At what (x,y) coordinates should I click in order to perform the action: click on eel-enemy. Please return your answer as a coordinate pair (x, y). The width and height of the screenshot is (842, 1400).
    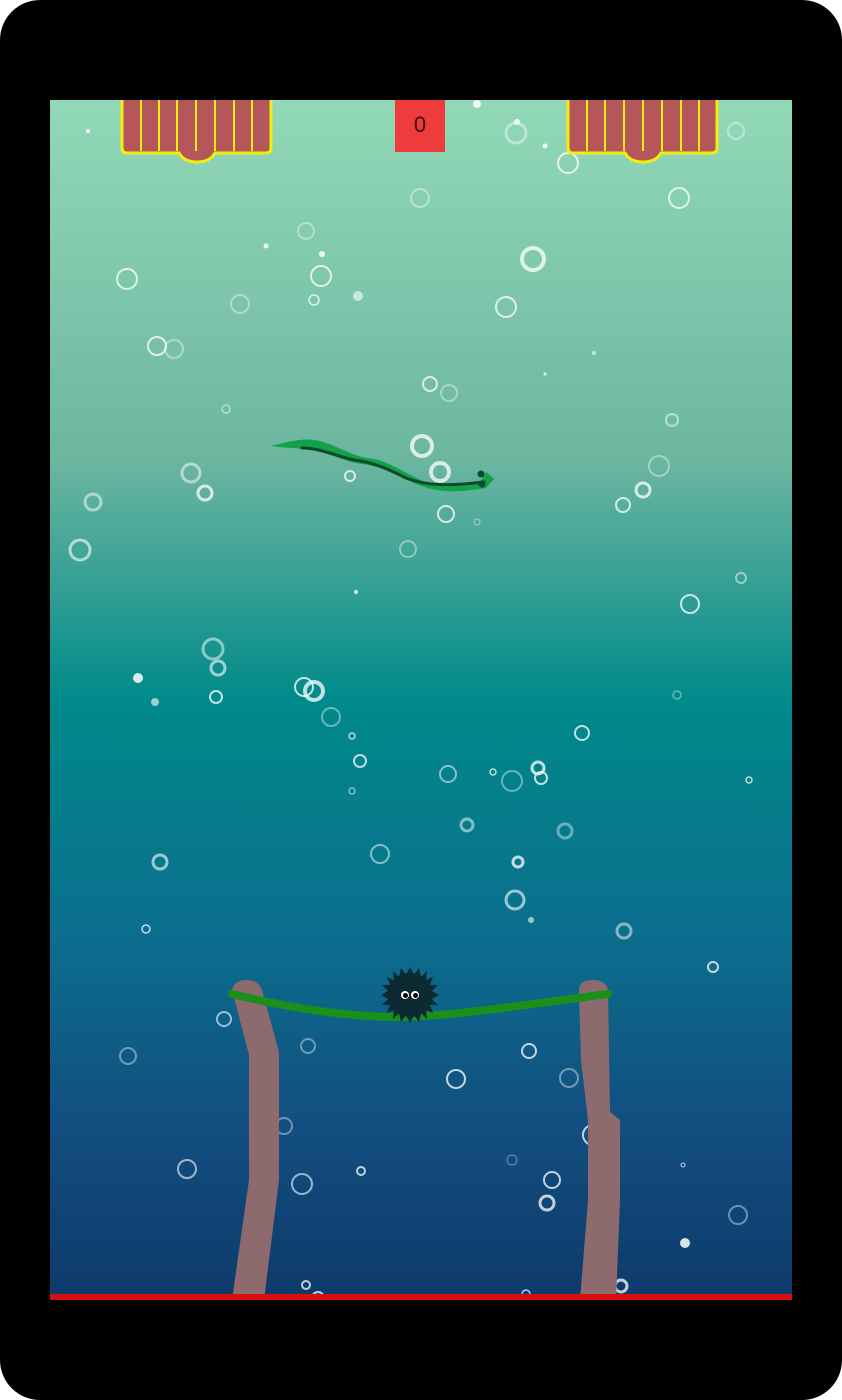
    Looking at the image, I should click on (382, 465).